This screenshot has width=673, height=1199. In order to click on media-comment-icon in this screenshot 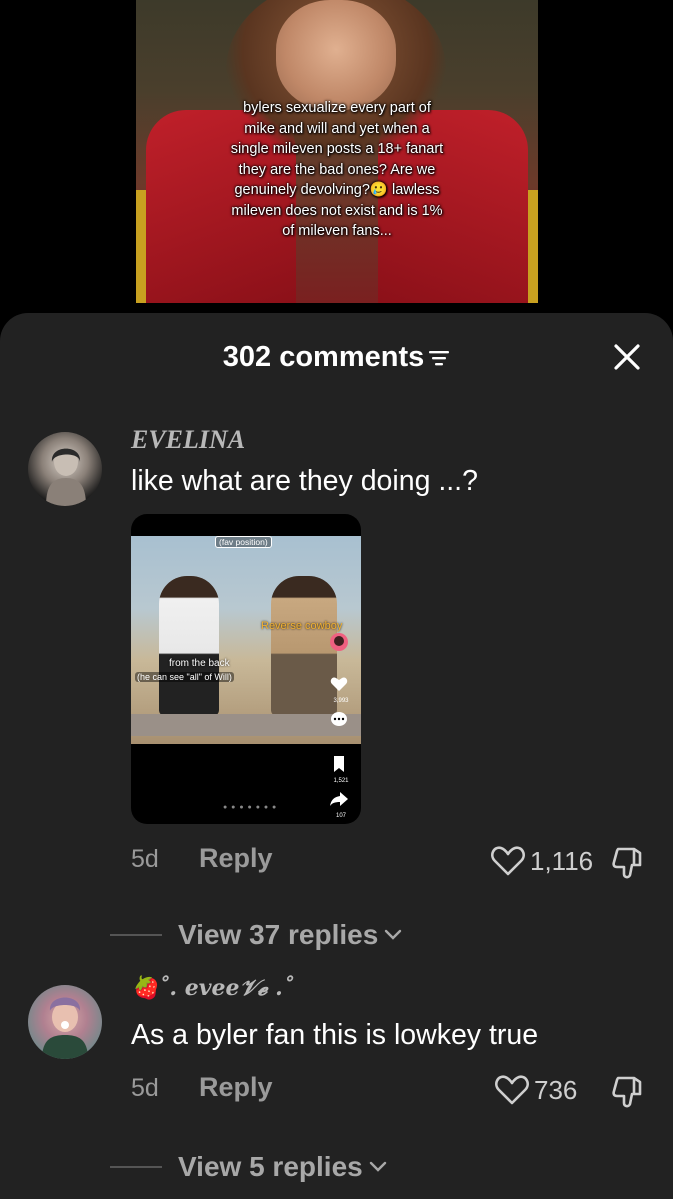, I will do `click(339, 719)`.